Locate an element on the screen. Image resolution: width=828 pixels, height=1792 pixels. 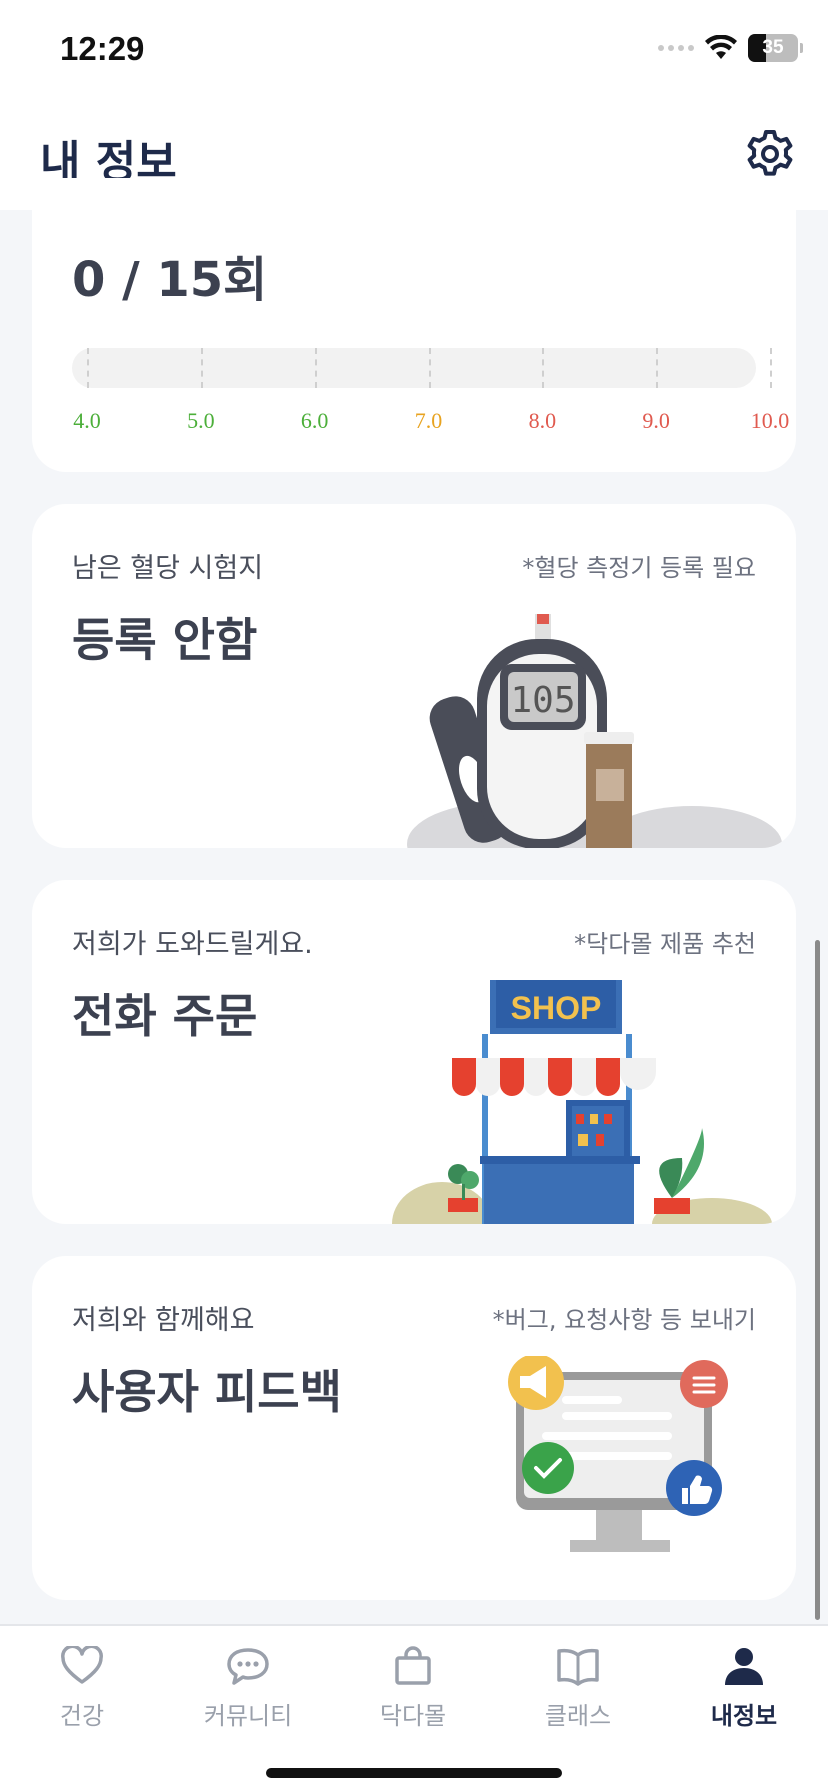
gear-icon is located at coordinates (770, 153).